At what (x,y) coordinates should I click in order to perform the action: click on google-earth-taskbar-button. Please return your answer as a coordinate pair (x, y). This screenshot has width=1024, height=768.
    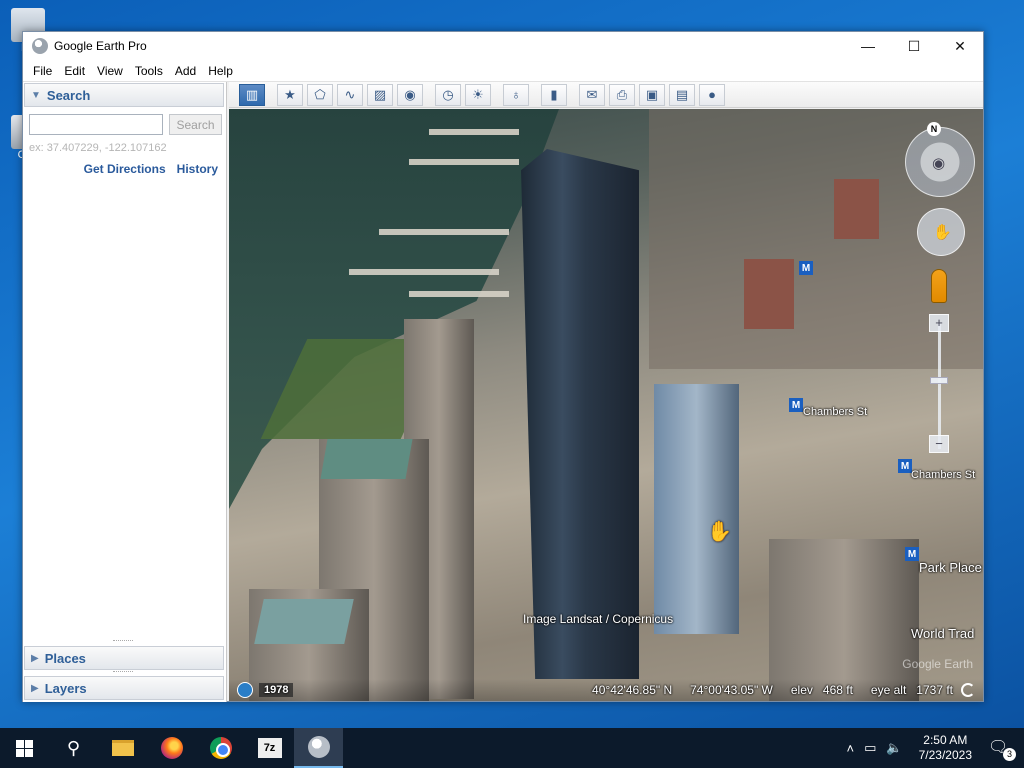
    Looking at the image, I should click on (318, 748).